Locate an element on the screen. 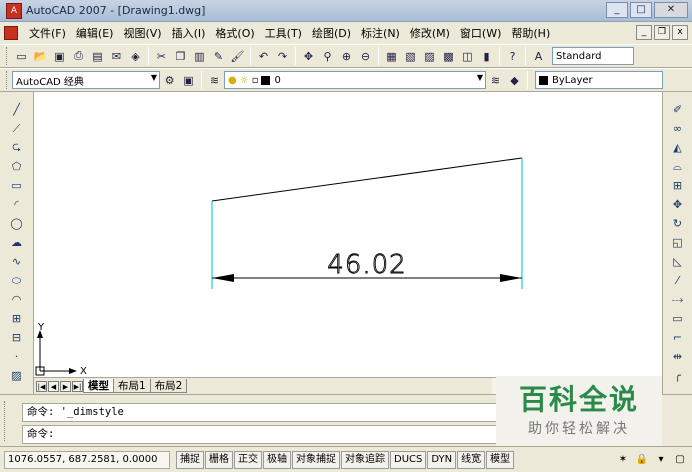 The height and width of the screenshot is (472, 692). menu-modify: 修改(M) is located at coordinates (430, 33).